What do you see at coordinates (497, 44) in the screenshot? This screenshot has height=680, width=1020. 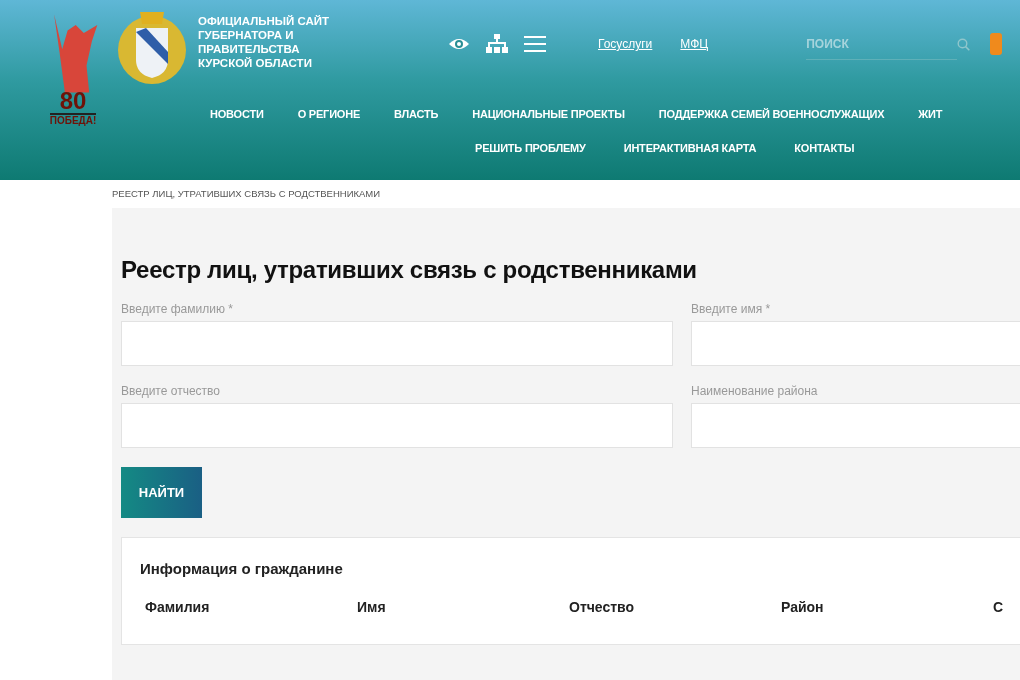 I see `sitemap-icon` at bounding box center [497, 44].